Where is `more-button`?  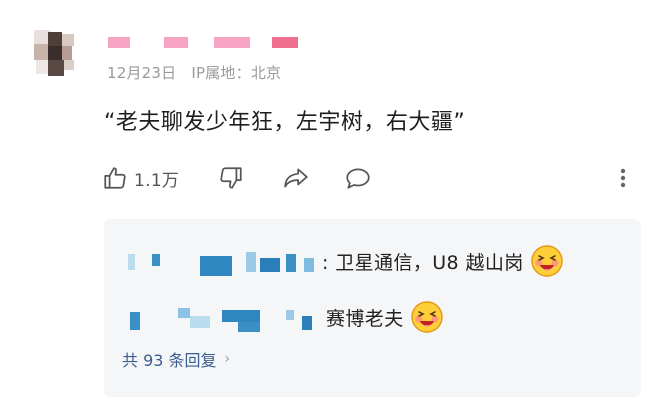
more-button is located at coordinates (623, 178).